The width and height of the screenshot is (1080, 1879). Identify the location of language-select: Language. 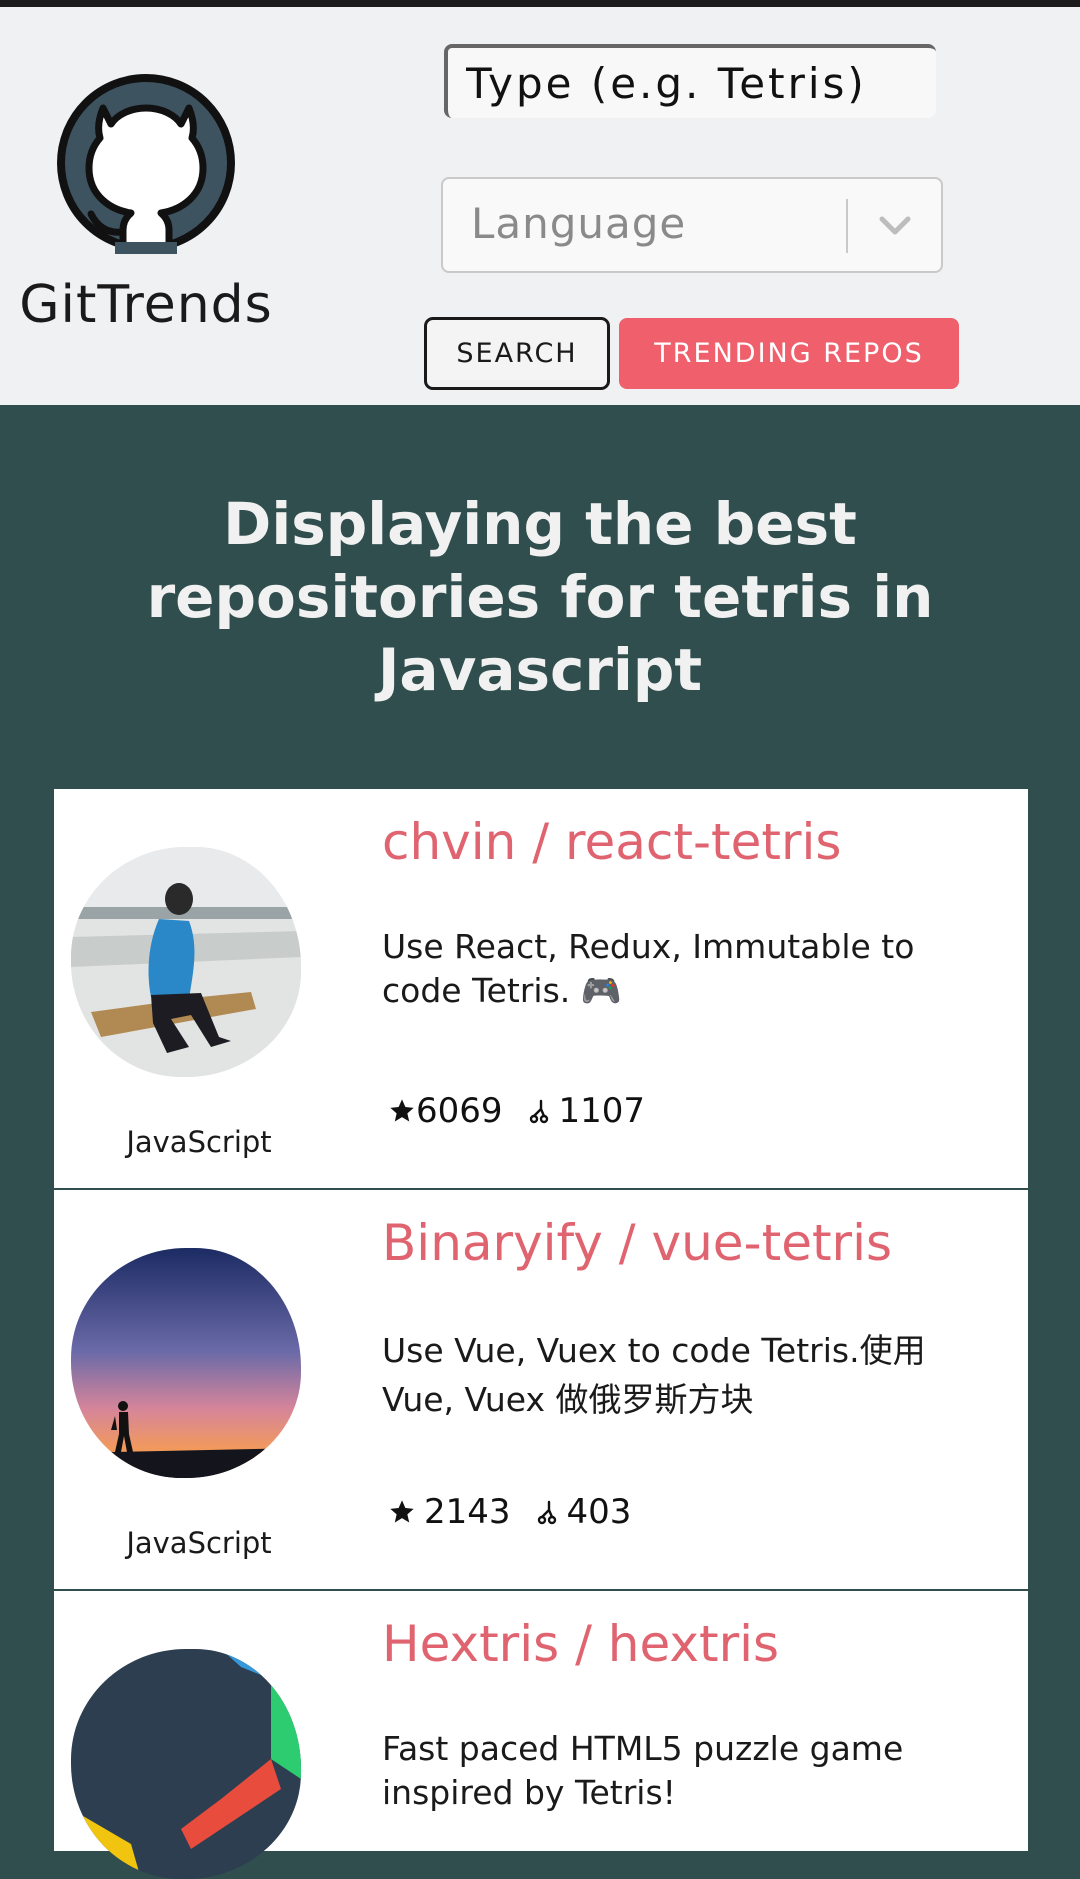
(692, 225).